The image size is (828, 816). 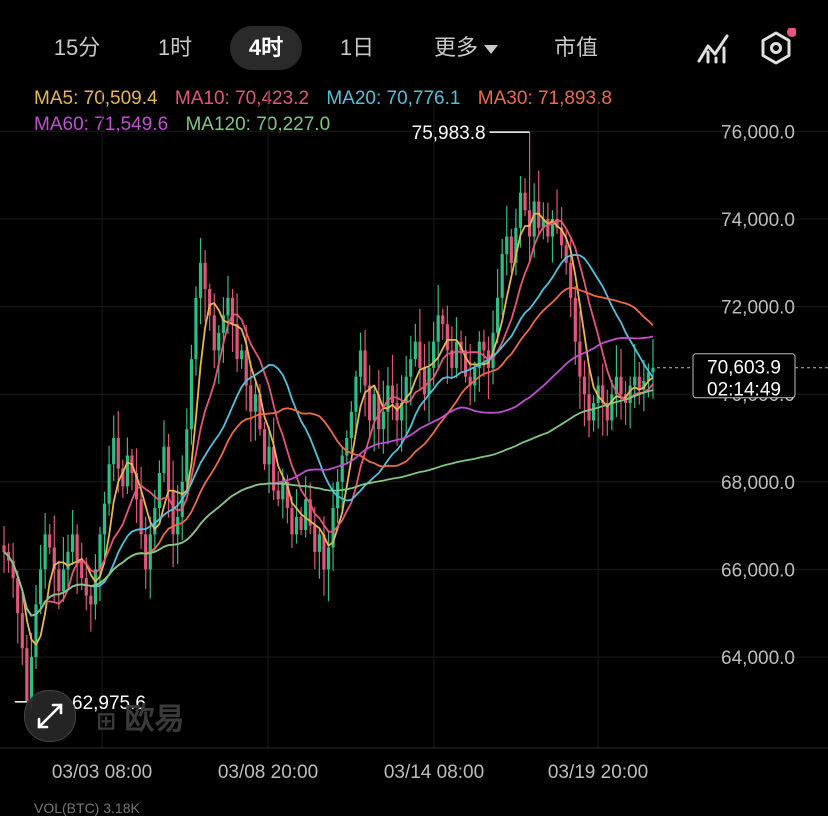 What do you see at coordinates (744, 390) in the screenshot?
I see `candle-countdown-label: 02:14:49` at bounding box center [744, 390].